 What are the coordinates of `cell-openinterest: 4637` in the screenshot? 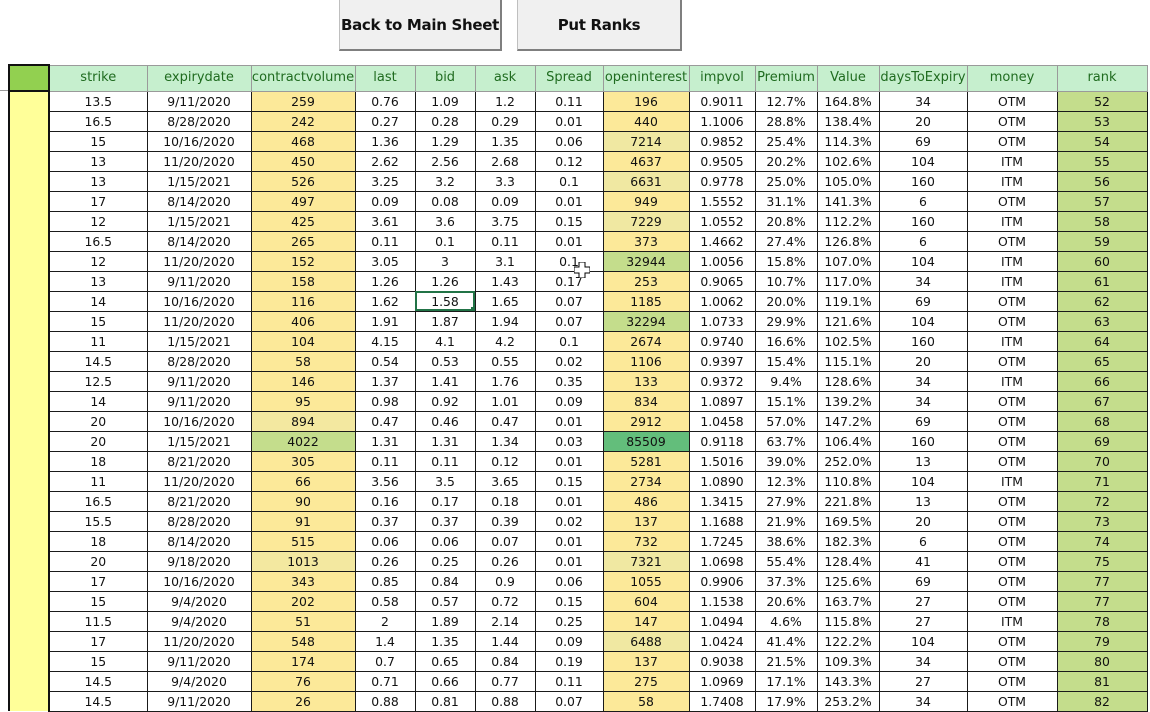 It's located at (646, 161).